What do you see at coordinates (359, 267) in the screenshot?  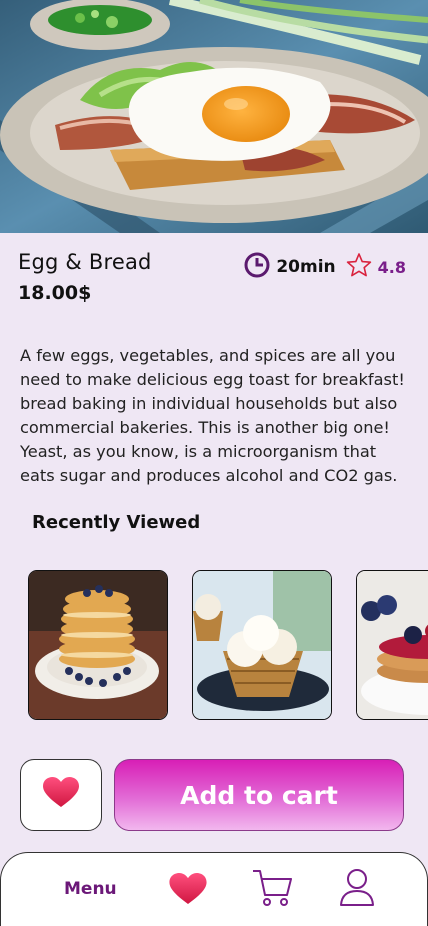 I see `star-icon` at bounding box center [359, 267].